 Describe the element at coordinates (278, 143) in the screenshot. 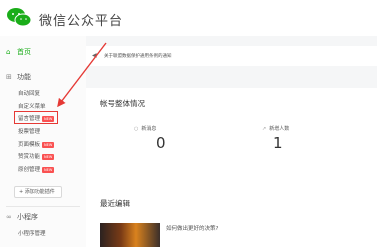

I see `stat-new-followers-value: 1` at that location.